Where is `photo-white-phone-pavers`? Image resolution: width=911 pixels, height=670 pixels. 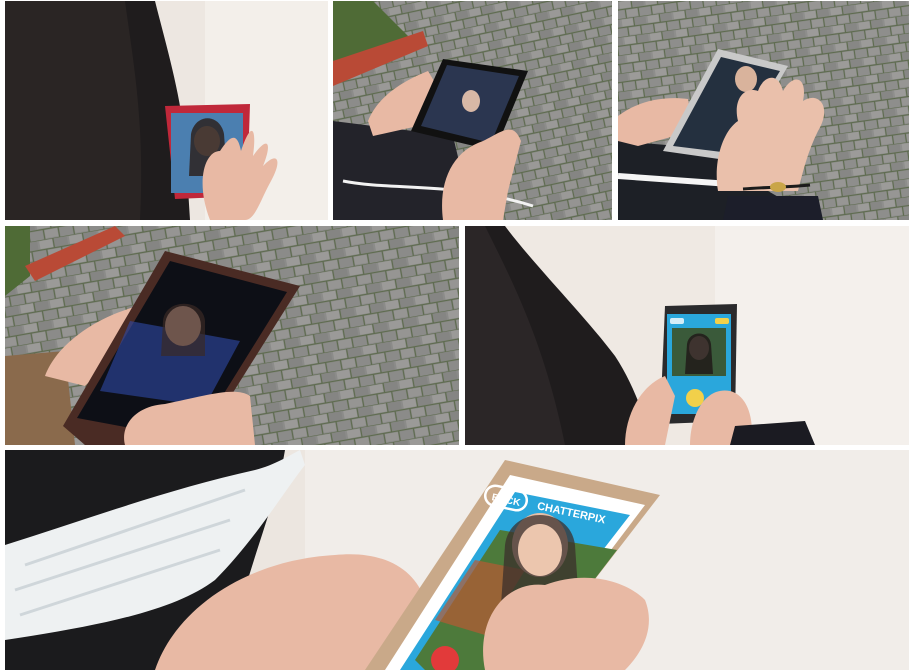 photo-white-phone-pavers is located at coordinates (763, 110).